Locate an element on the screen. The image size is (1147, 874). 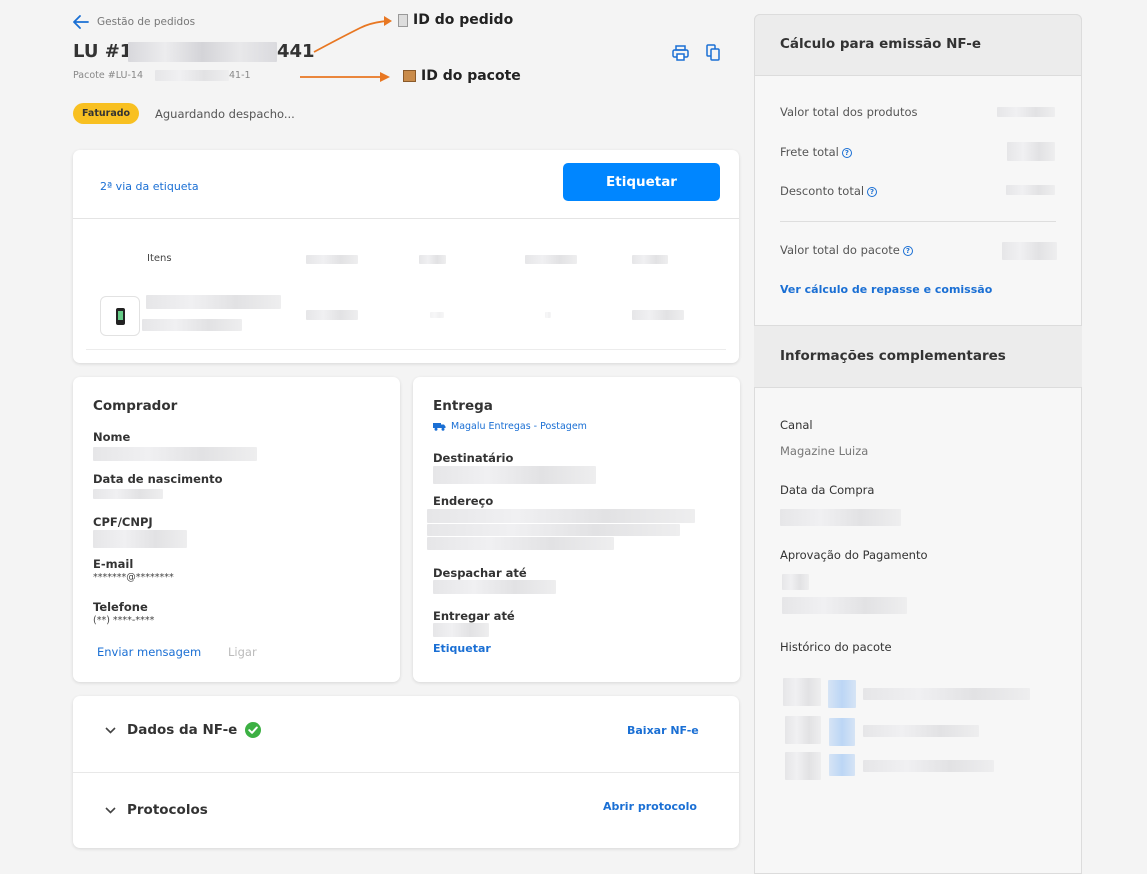
order-id-prefix: LU #1 is located at coordinates (103, 51).